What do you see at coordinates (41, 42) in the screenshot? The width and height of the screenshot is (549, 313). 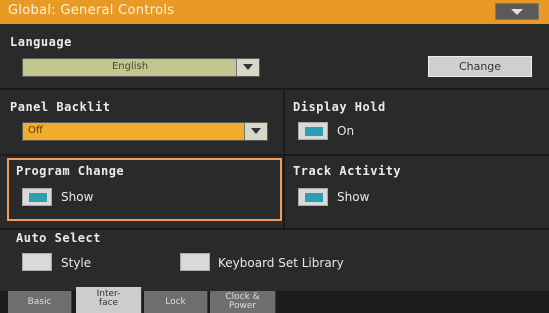 I see `language-label: Language` at bounding box center [41, 42].